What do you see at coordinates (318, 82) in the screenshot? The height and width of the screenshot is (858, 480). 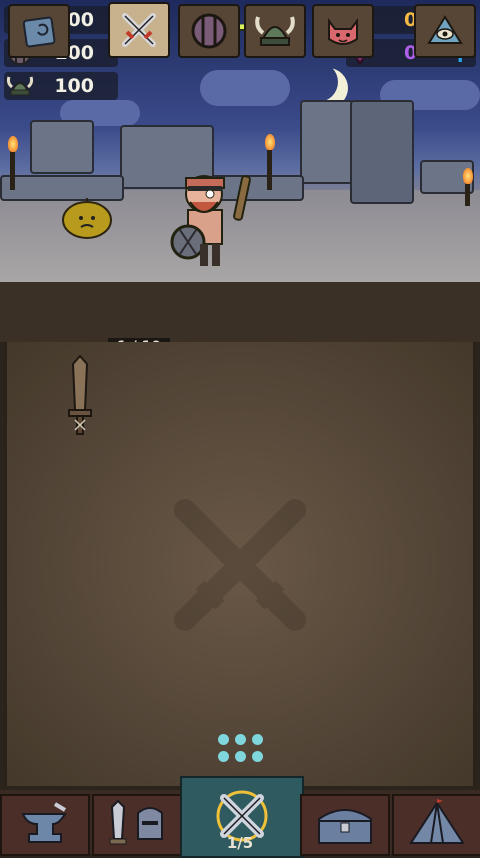 I see `moon` at bounding box center [318, 82].